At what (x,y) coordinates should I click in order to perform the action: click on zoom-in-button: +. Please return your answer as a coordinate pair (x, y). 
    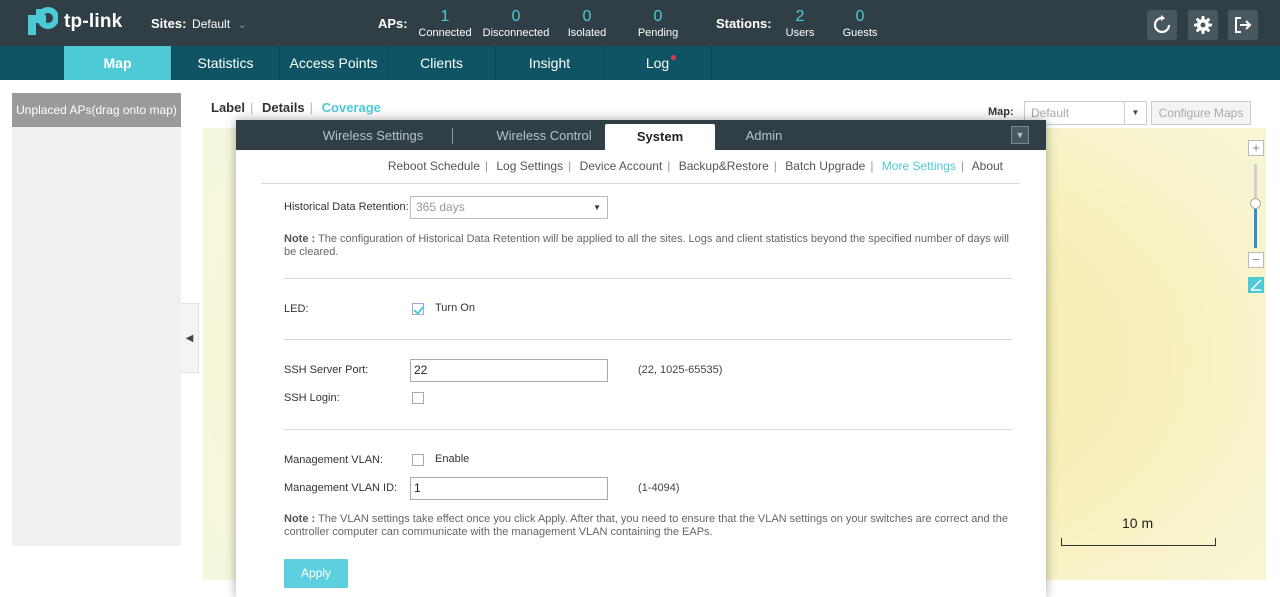
    Looking at the image, I should click on (1256, 148).